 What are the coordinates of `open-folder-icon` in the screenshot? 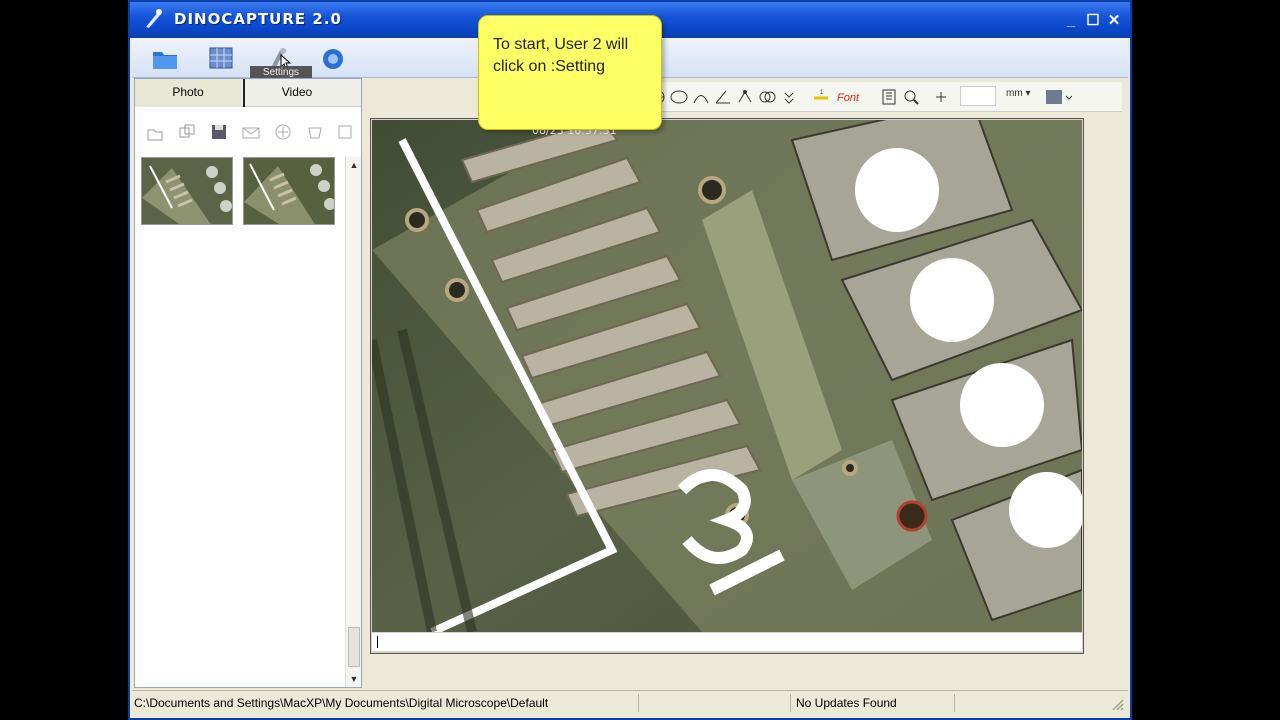 It's located at (165, 58).